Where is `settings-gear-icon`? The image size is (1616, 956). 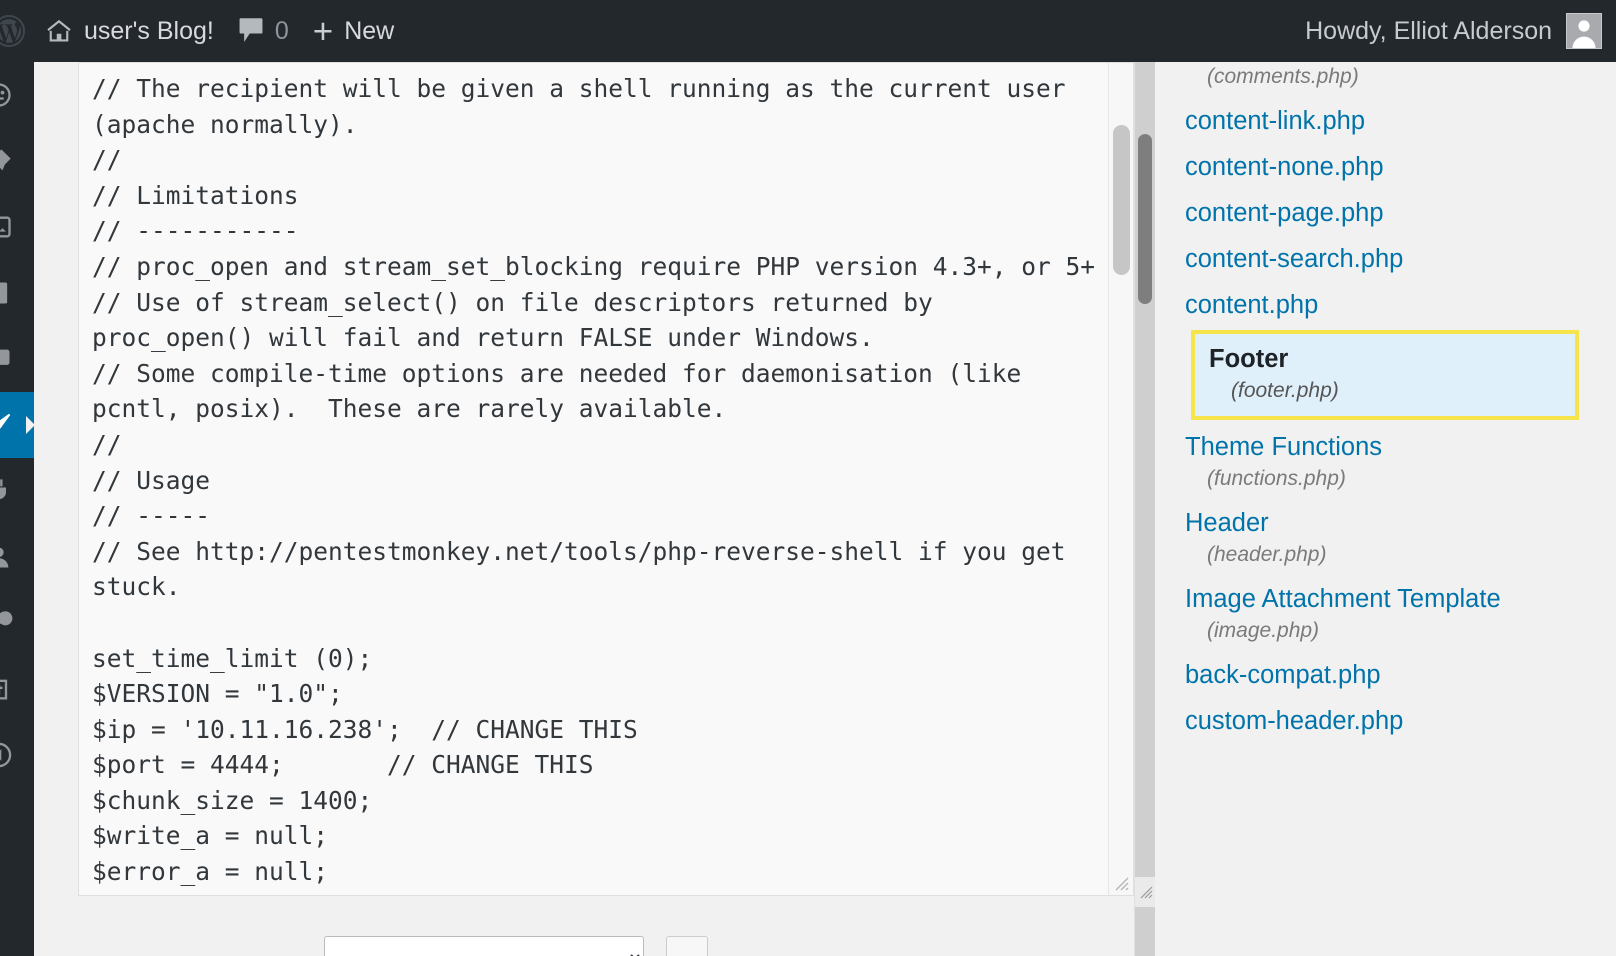 settings-gear-icon is located at coordinates (8, 689).